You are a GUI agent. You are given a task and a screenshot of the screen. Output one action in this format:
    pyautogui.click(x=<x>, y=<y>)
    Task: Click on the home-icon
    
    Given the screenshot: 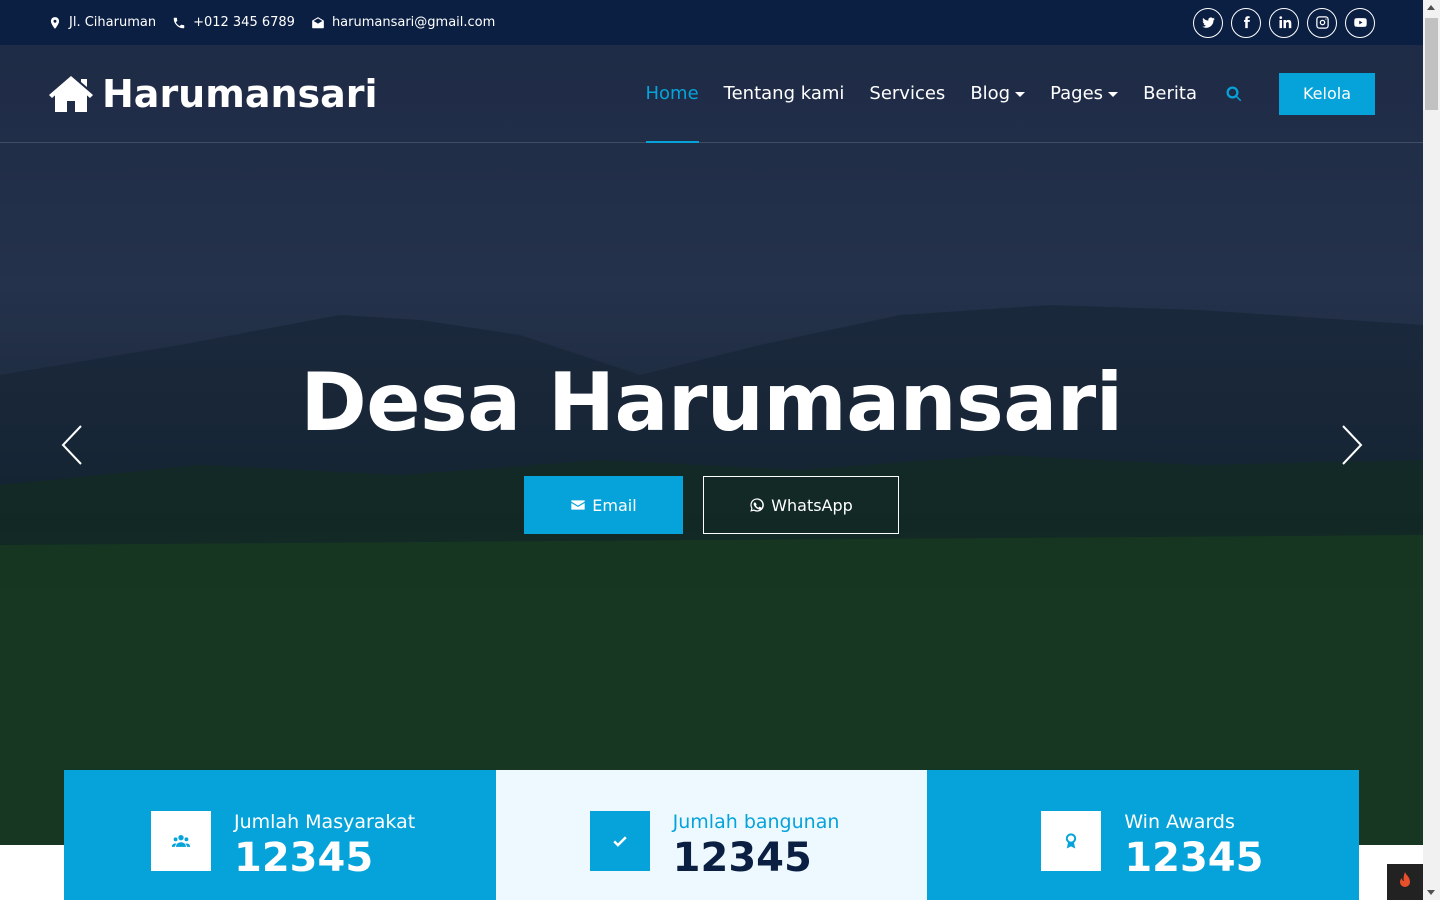 What is the action you would take?
    pyautogui.click(x=71, y=93)
    